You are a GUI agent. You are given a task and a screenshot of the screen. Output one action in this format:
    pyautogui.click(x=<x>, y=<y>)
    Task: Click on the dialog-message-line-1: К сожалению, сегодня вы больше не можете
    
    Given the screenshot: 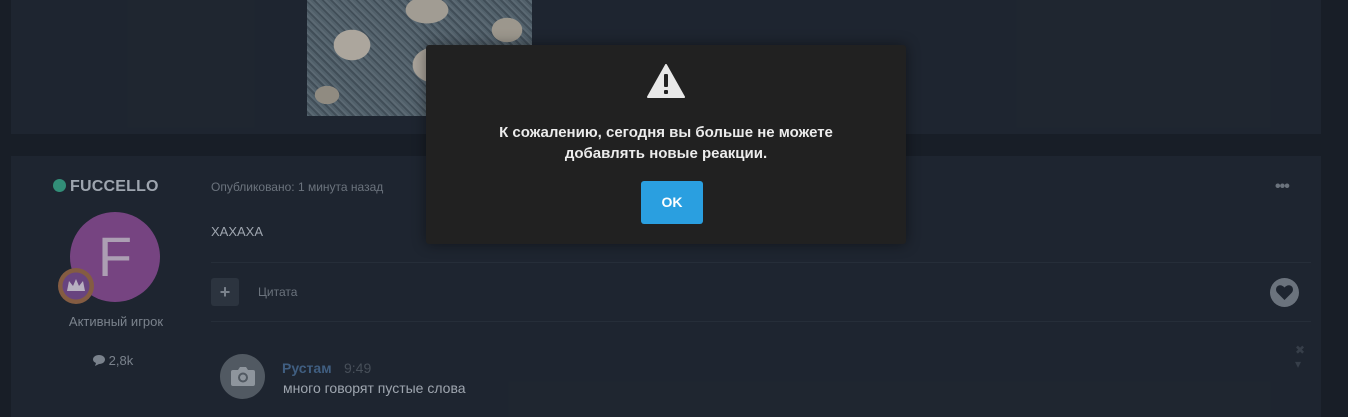 What is the action you would take?
    pyautogui.click(x=666, y=132)
    